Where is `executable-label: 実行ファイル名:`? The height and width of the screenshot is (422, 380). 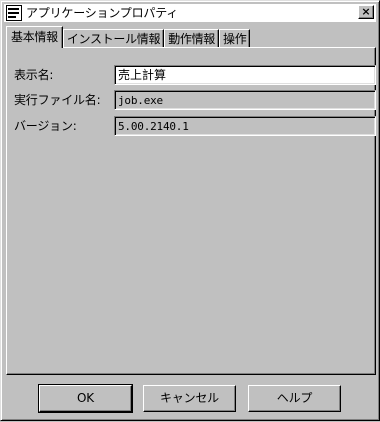
executable-label: 実行ファイル名: is located at coordinates (57, 100).